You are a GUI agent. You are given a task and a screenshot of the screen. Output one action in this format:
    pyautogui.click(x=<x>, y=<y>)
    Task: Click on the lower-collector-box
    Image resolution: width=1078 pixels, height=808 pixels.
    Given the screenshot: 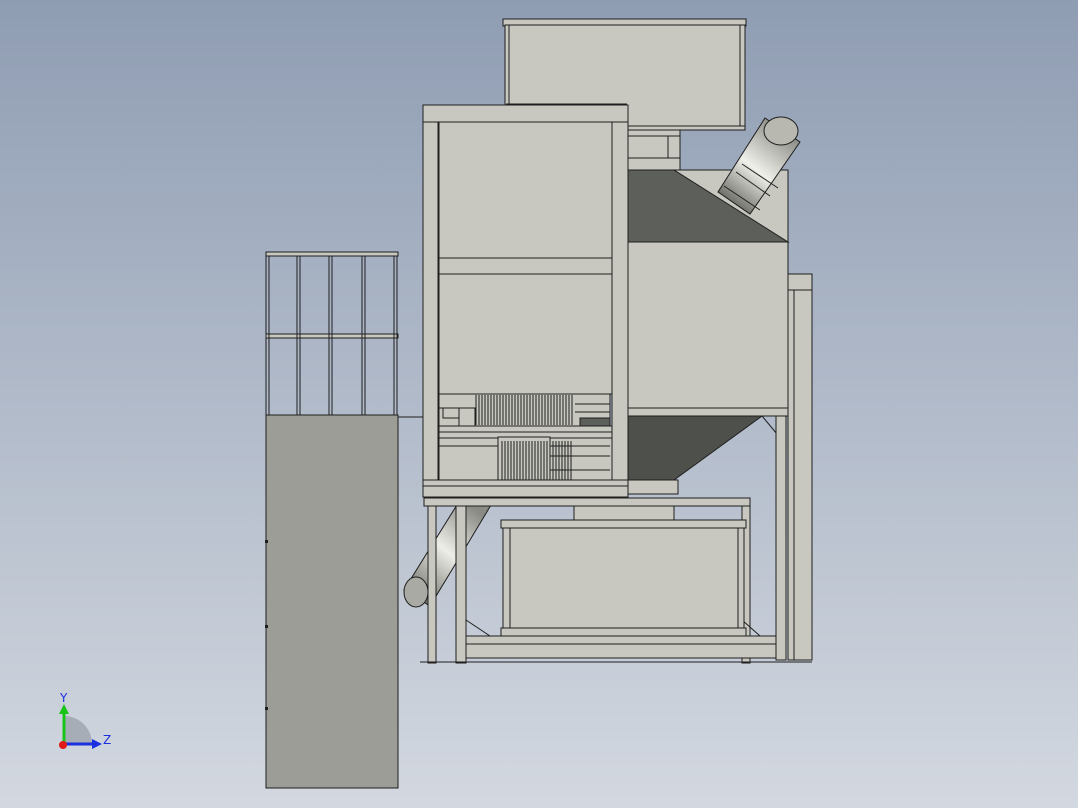 What is the action you would take?
    pyautogui.click(x=623, y=578)
    